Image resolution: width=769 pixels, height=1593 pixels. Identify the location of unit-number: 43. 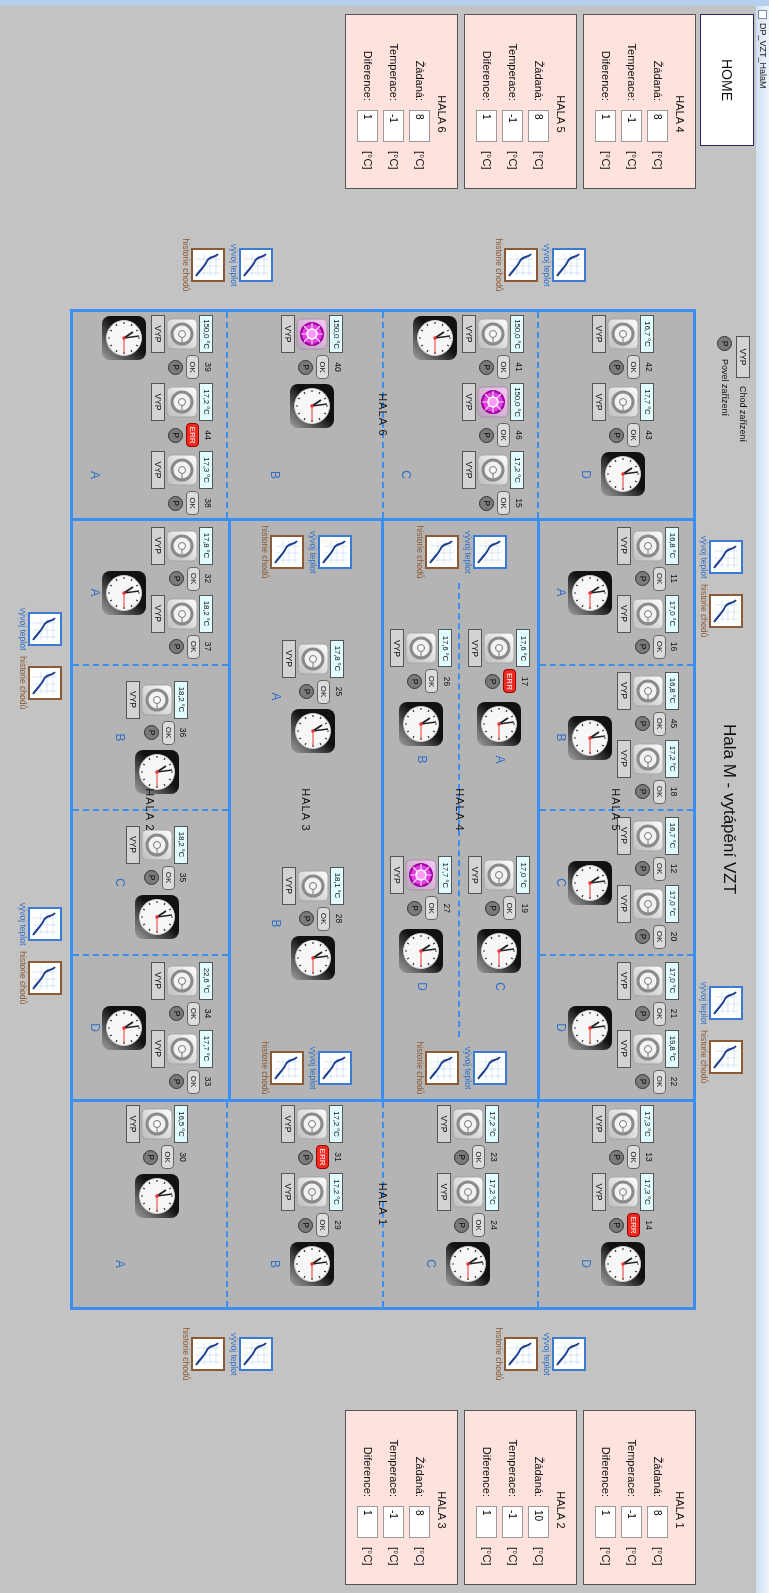
(648, 435).